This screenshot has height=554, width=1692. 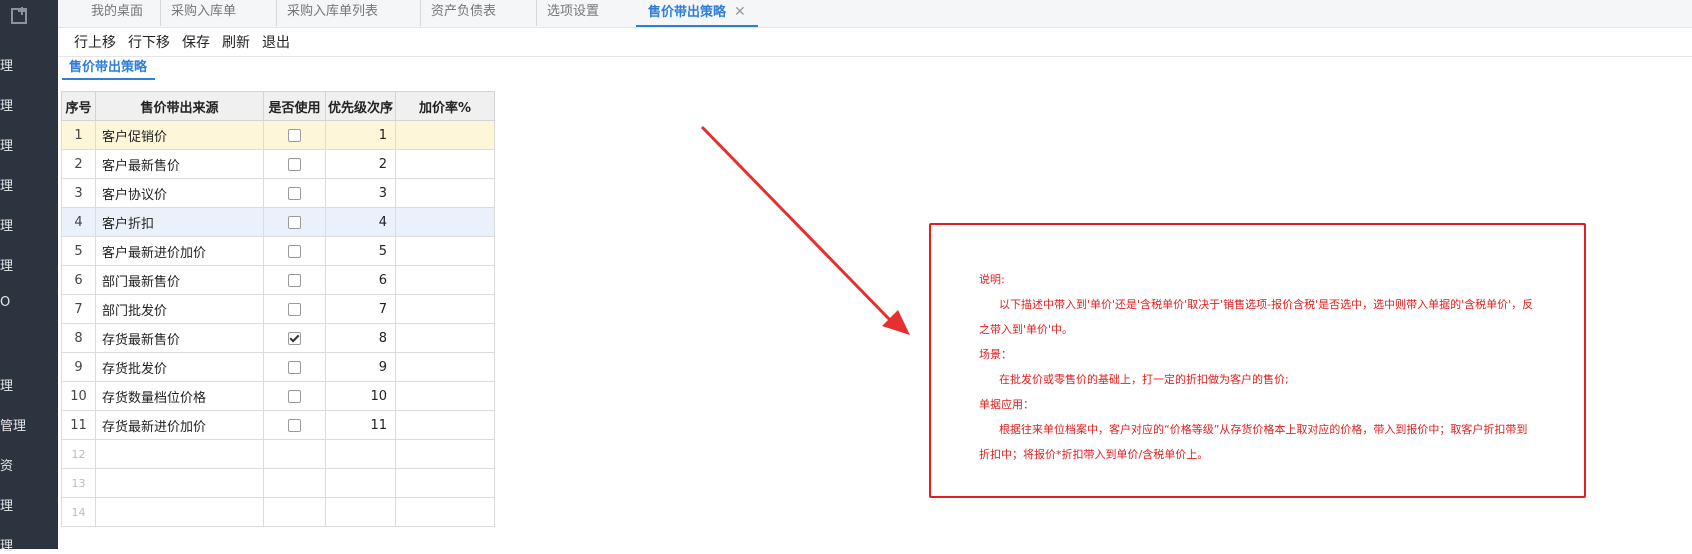 What do you see at coordinates (360, 280) in the screenshot?
I see `cell-priority: 6` at bounding box center [360, 280].